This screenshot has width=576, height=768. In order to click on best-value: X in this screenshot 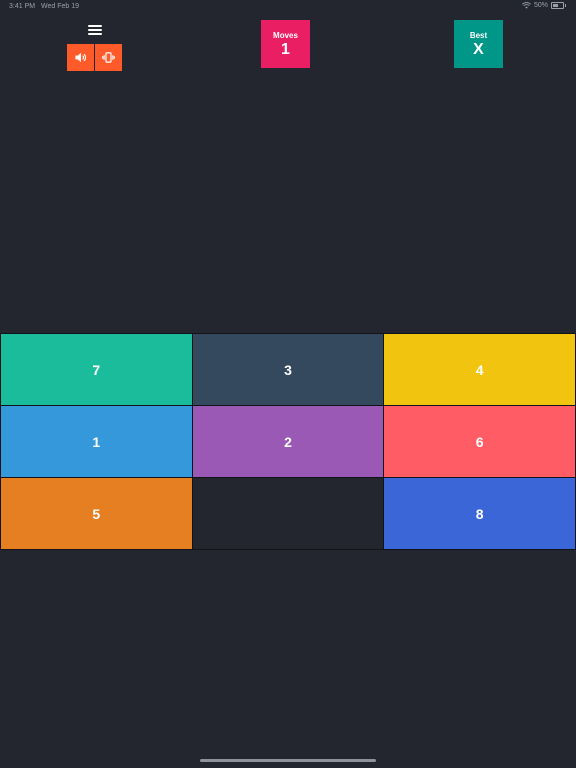, I will do `click(478, 49)`.